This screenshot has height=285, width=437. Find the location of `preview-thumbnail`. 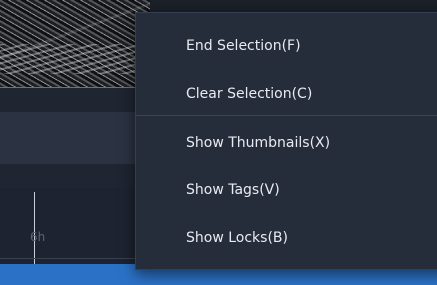

preview-thumbnail is located at coordinates (75, 44).